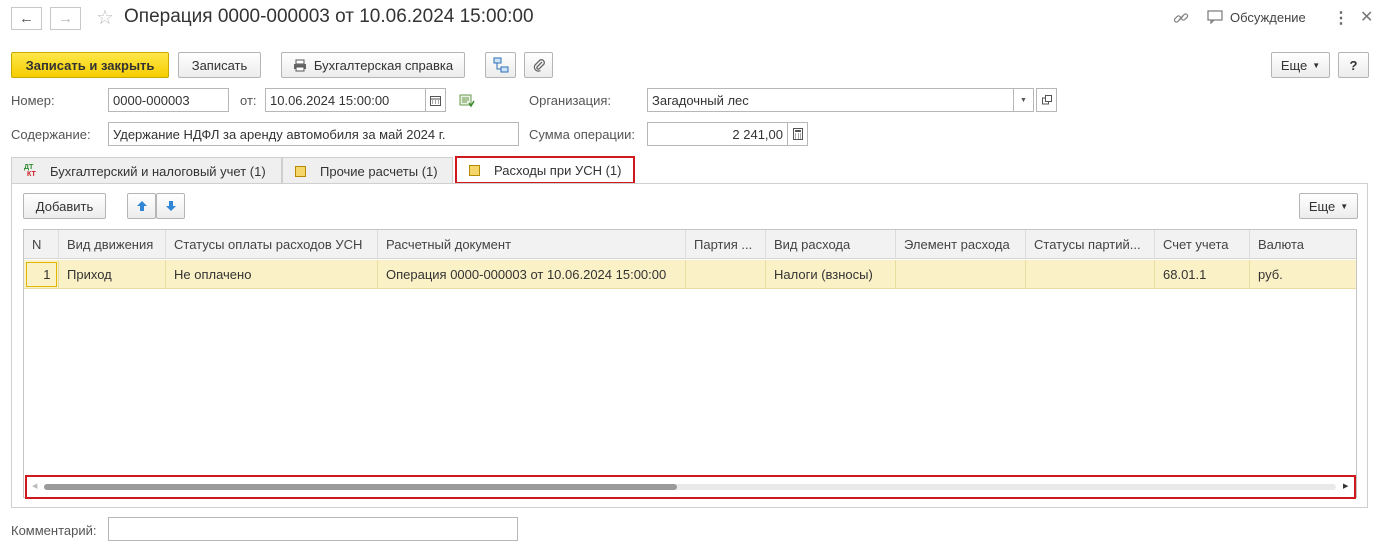 The height and width of the screenshot is (550, 1380). Describe the element at coordinates (532, 244) in the screenshot. I see `col-settlement-doc: Расчетный документ` at that location.